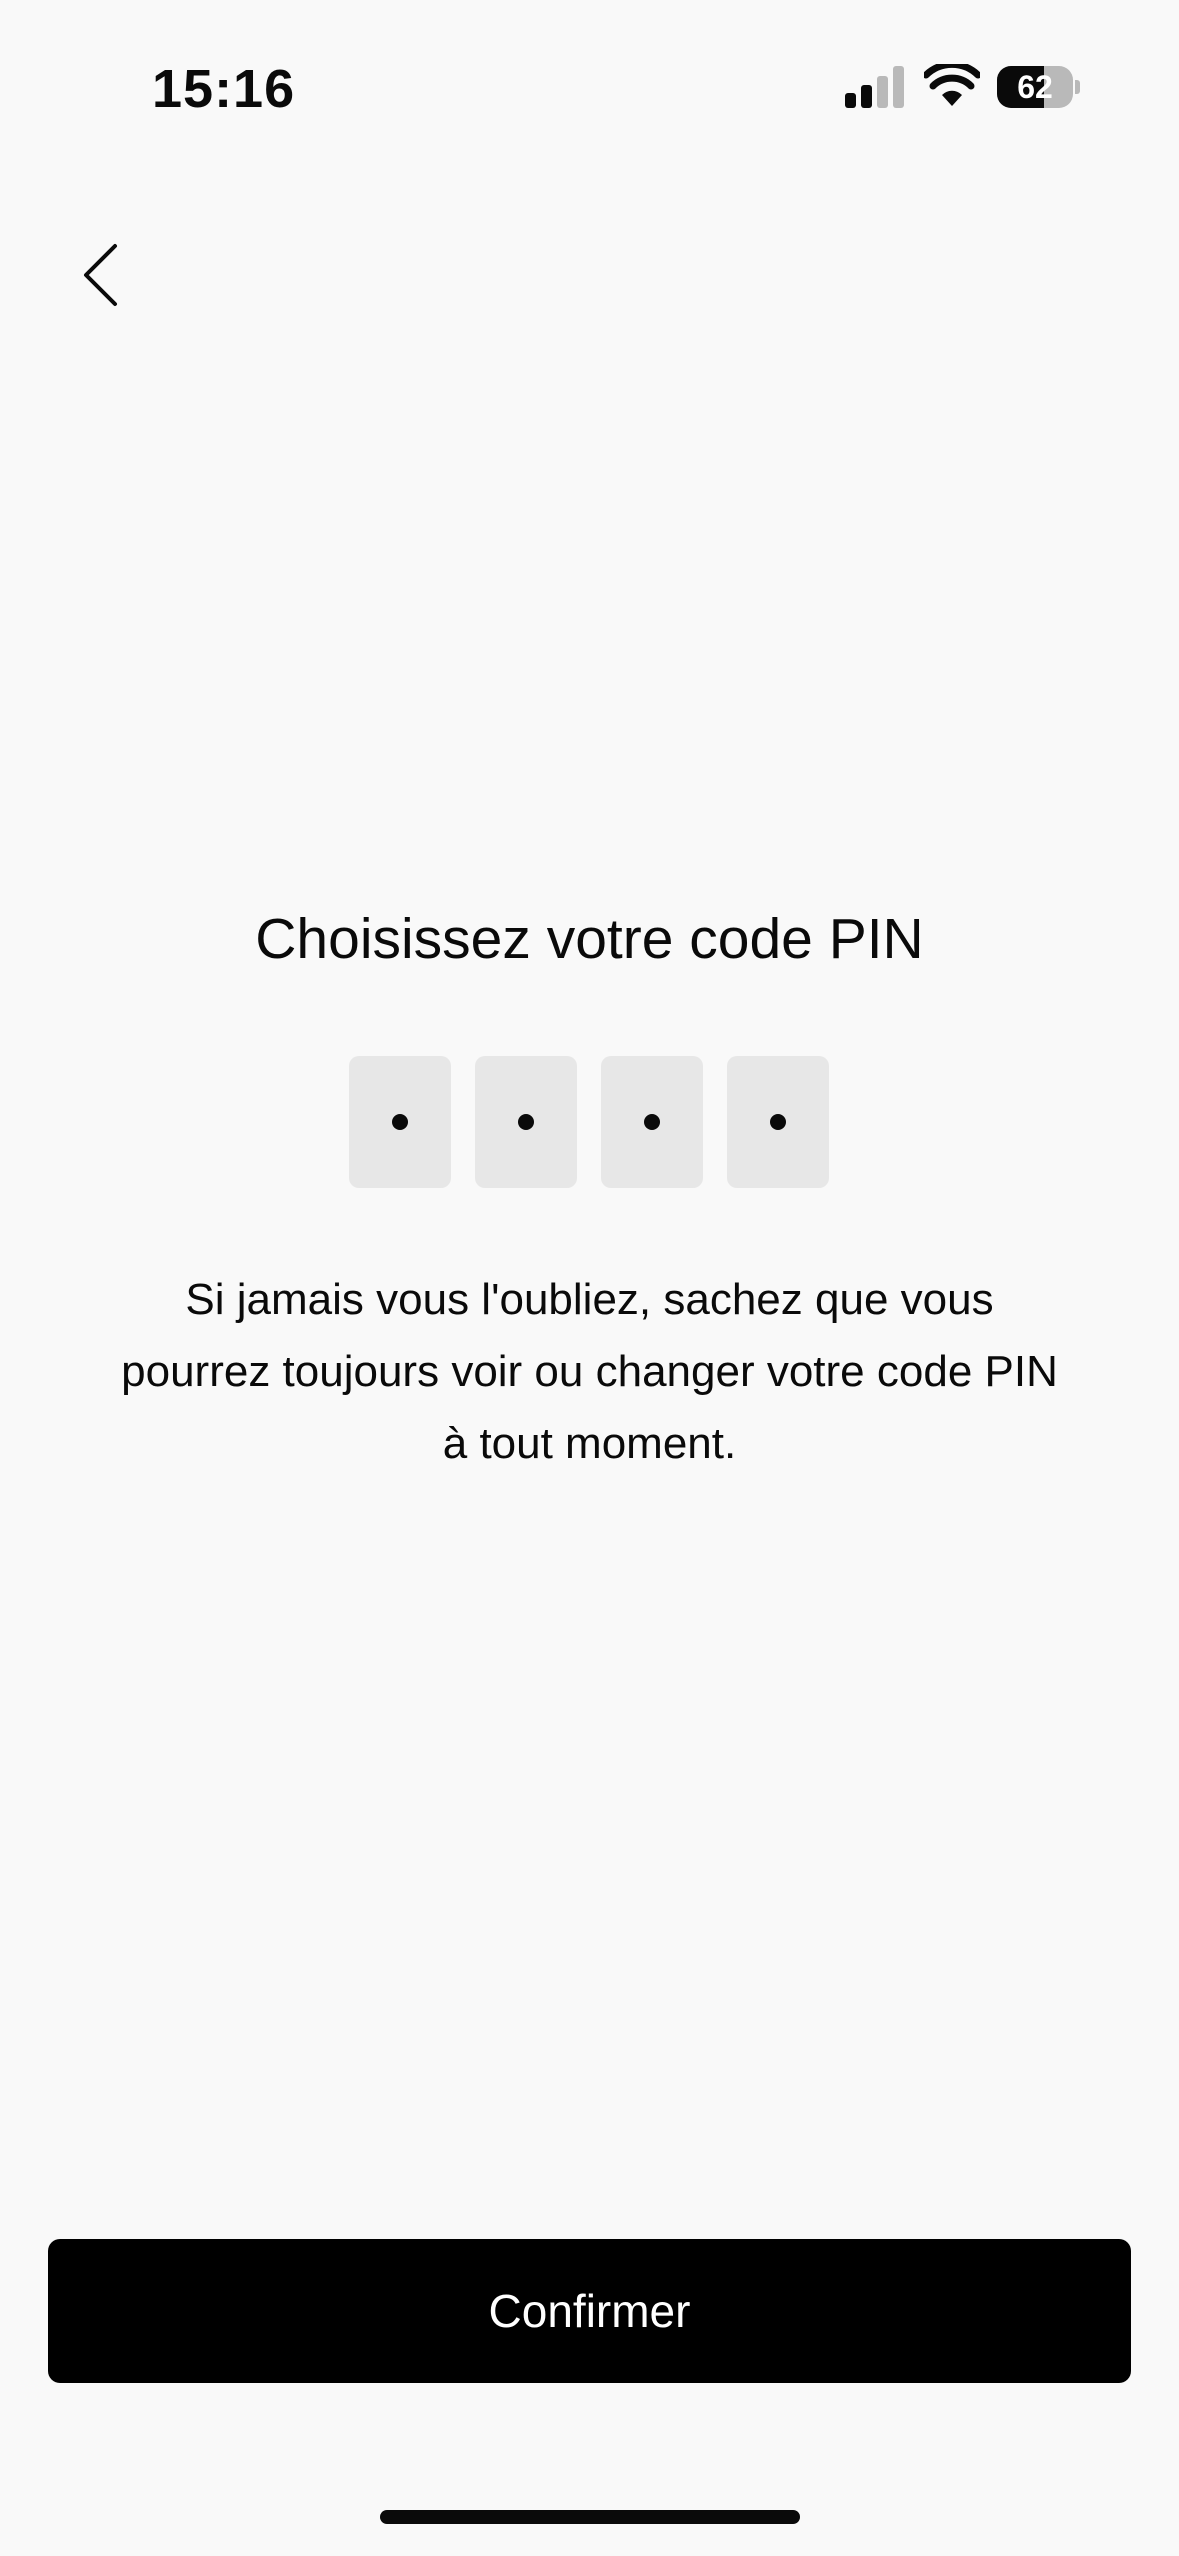  I want to click on signal-icon, so click(874, 87).